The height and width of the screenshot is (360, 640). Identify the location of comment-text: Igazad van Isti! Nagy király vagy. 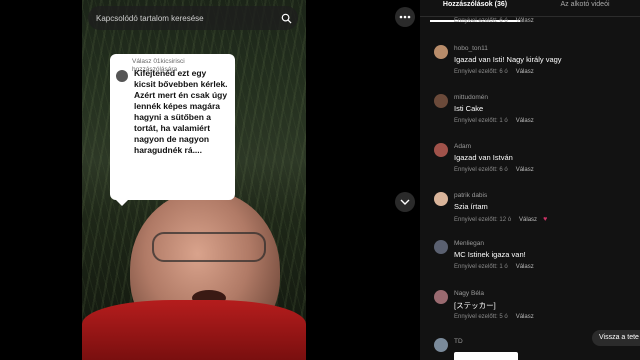
(508, 59).